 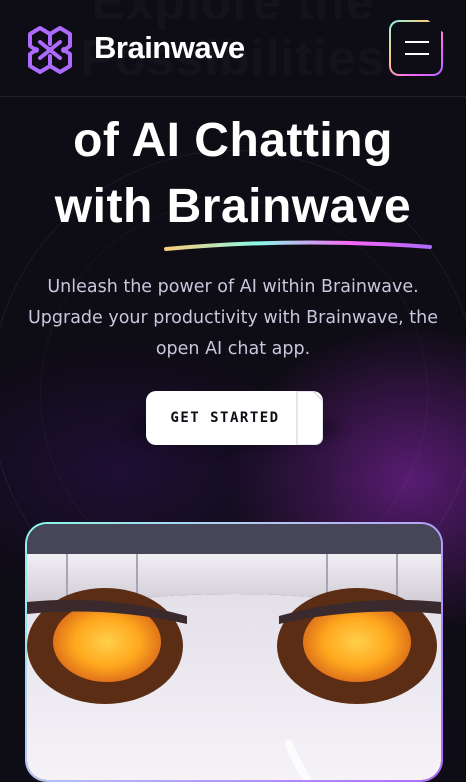 I want to click on hero-heading-line1: of AI Chatting, so click(x=233, y=140).